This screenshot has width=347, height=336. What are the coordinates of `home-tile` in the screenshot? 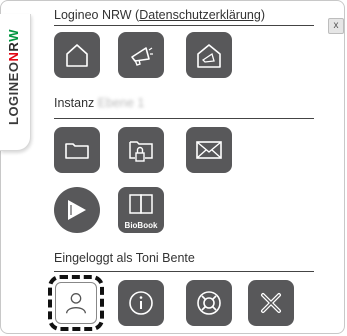 It's located at (77, 55).